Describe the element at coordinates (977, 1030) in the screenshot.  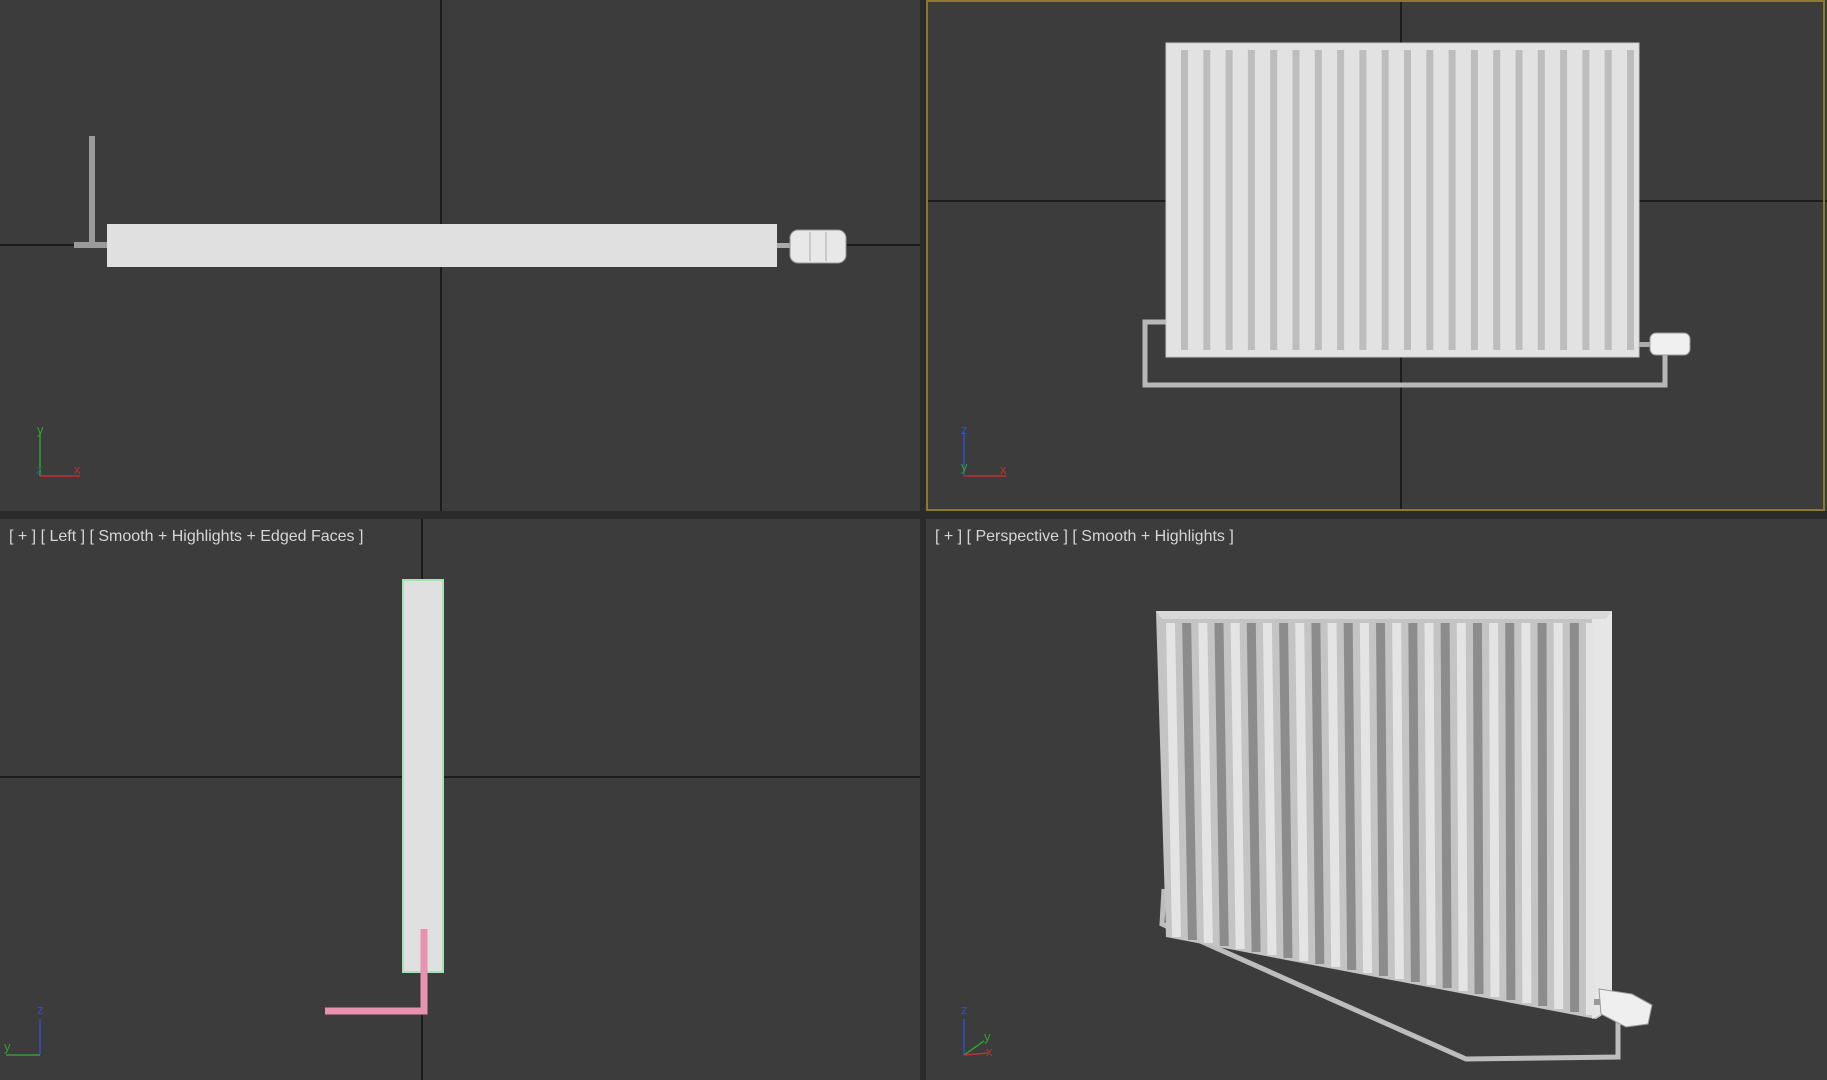
I see `axis-gizmo-perspective: z y x` at that location.